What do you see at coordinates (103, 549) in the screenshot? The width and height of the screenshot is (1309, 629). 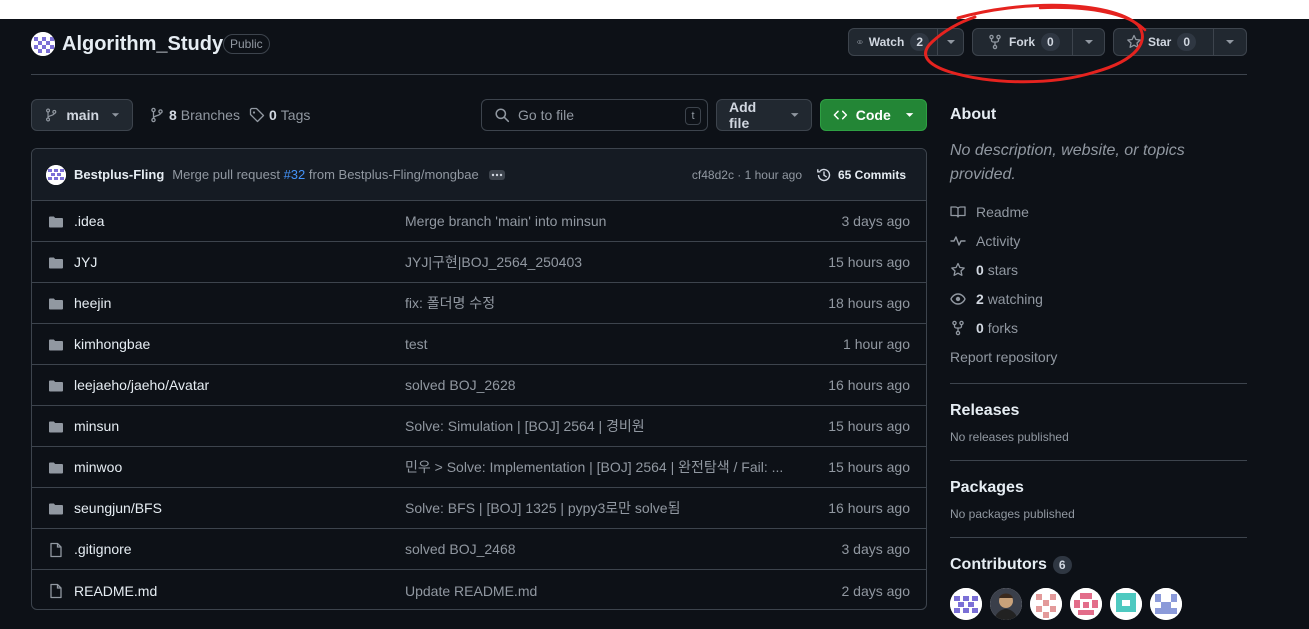 I see `file-name: .gitignore` at bounding box center [103, 549].